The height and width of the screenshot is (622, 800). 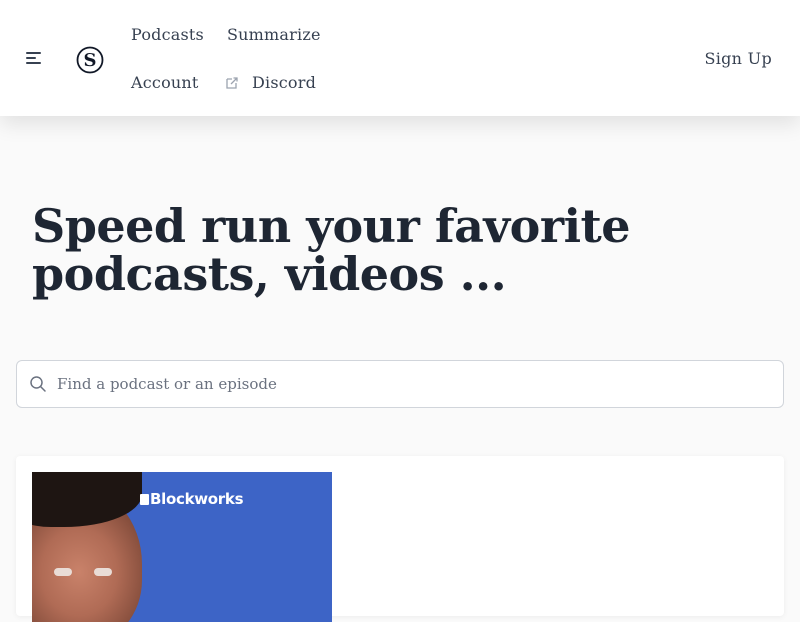 What do you see at coordinates (144, 499) in the screenshot?
I see `blockworks-mark-icon` at bounding box center [144, 499].